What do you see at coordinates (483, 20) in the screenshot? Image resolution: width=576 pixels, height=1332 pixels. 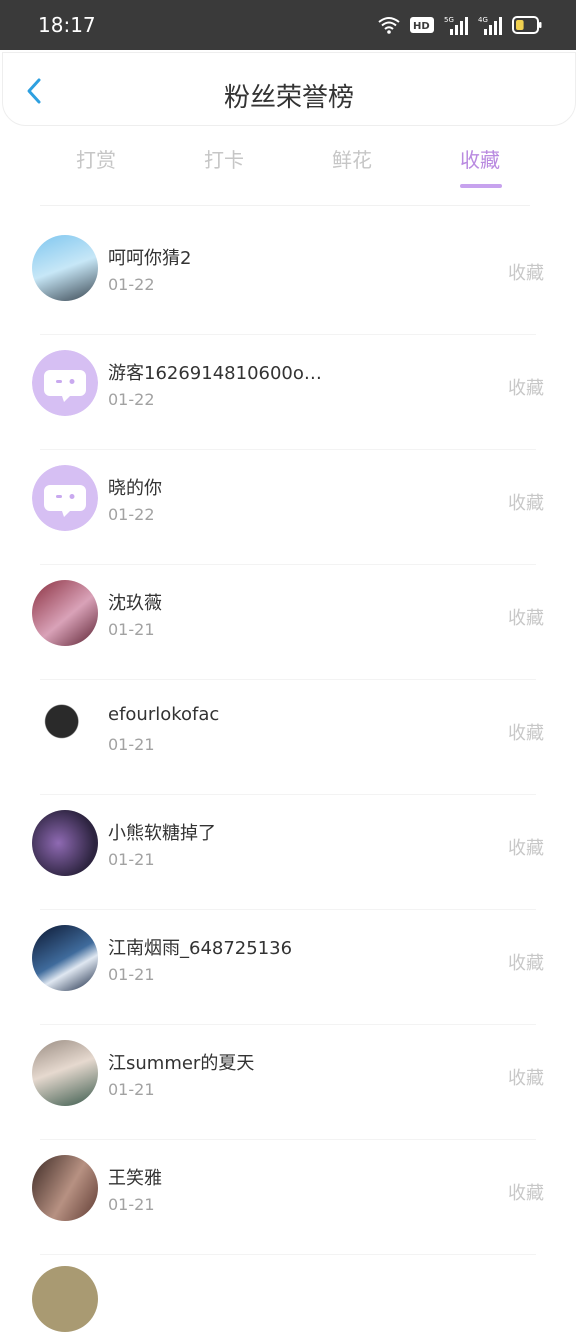 I see `signal-4g-label: 4G` at bounding box center [483, 20].